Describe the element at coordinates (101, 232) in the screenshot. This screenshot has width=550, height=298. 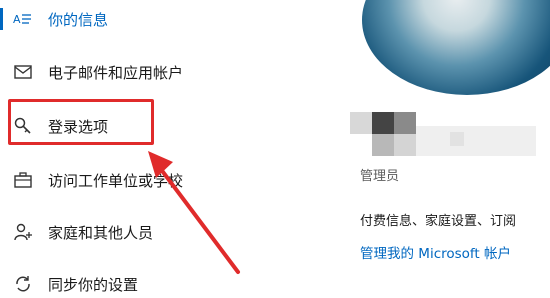
I see `sidebar-item-label: 家庭和其他人员` at that location.